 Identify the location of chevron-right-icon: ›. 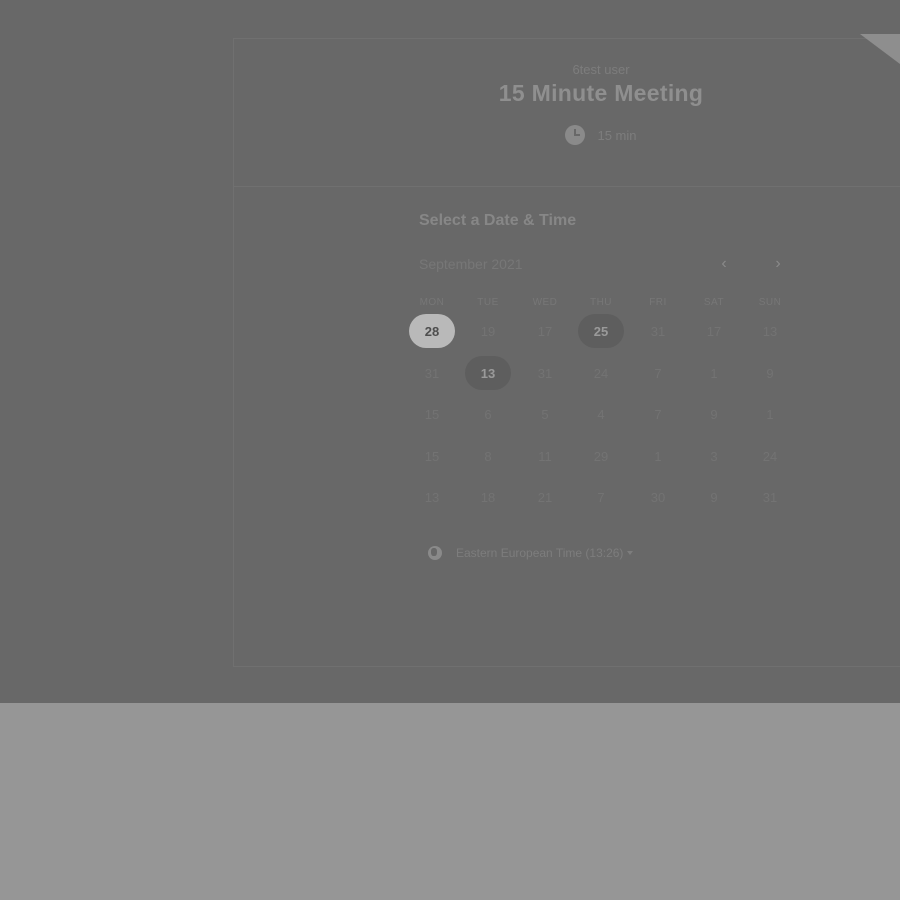
(778, 263).